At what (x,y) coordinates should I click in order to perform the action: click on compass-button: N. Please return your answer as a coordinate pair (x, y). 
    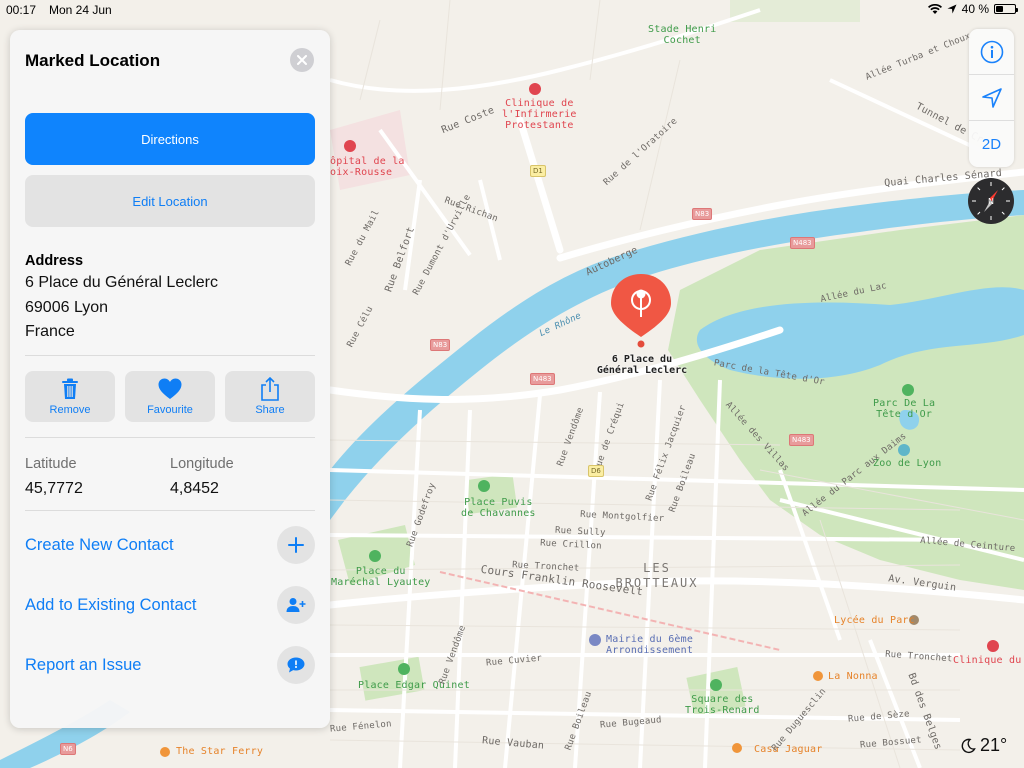
    Looking at the image, I should click on (991, 201).